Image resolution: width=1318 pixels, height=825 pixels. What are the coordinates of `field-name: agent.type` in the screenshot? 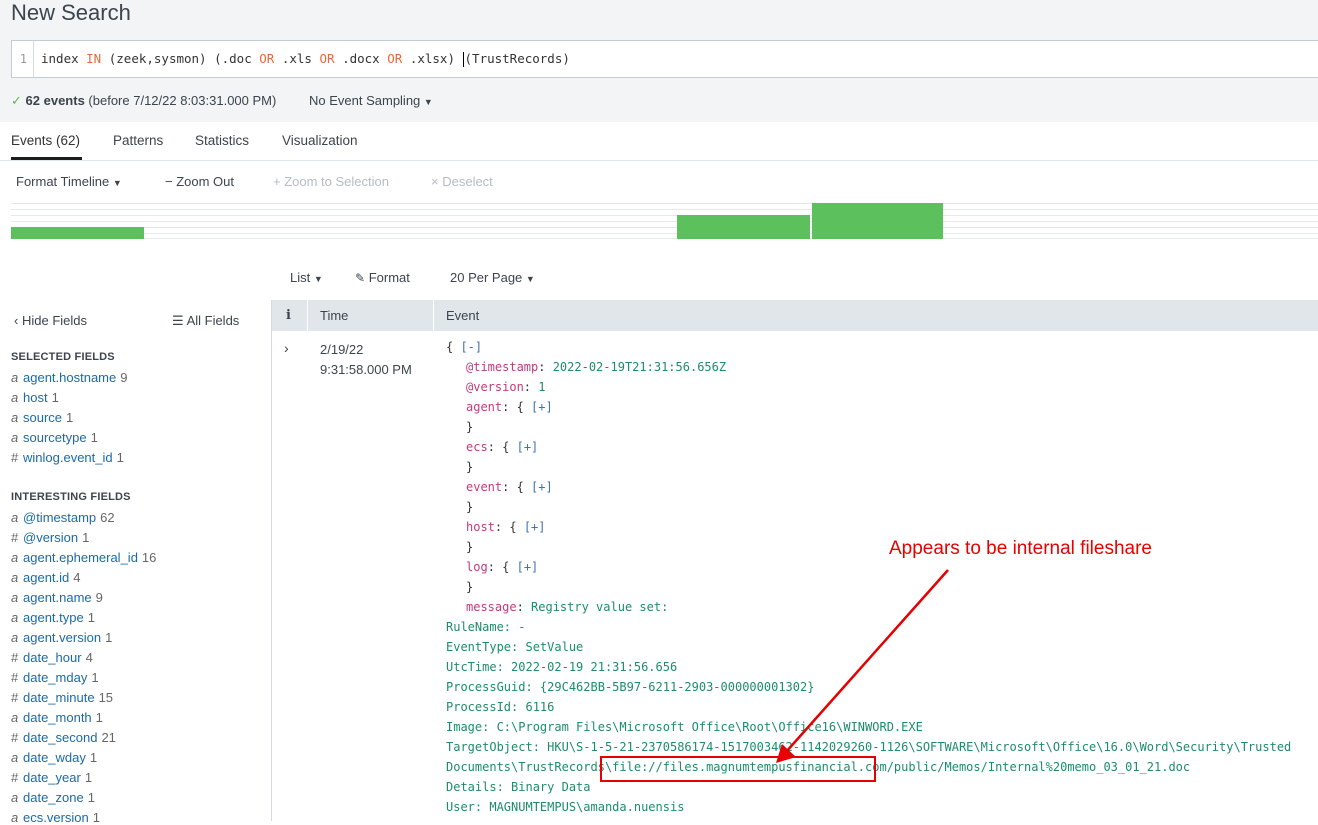 It's located at (53, 617).